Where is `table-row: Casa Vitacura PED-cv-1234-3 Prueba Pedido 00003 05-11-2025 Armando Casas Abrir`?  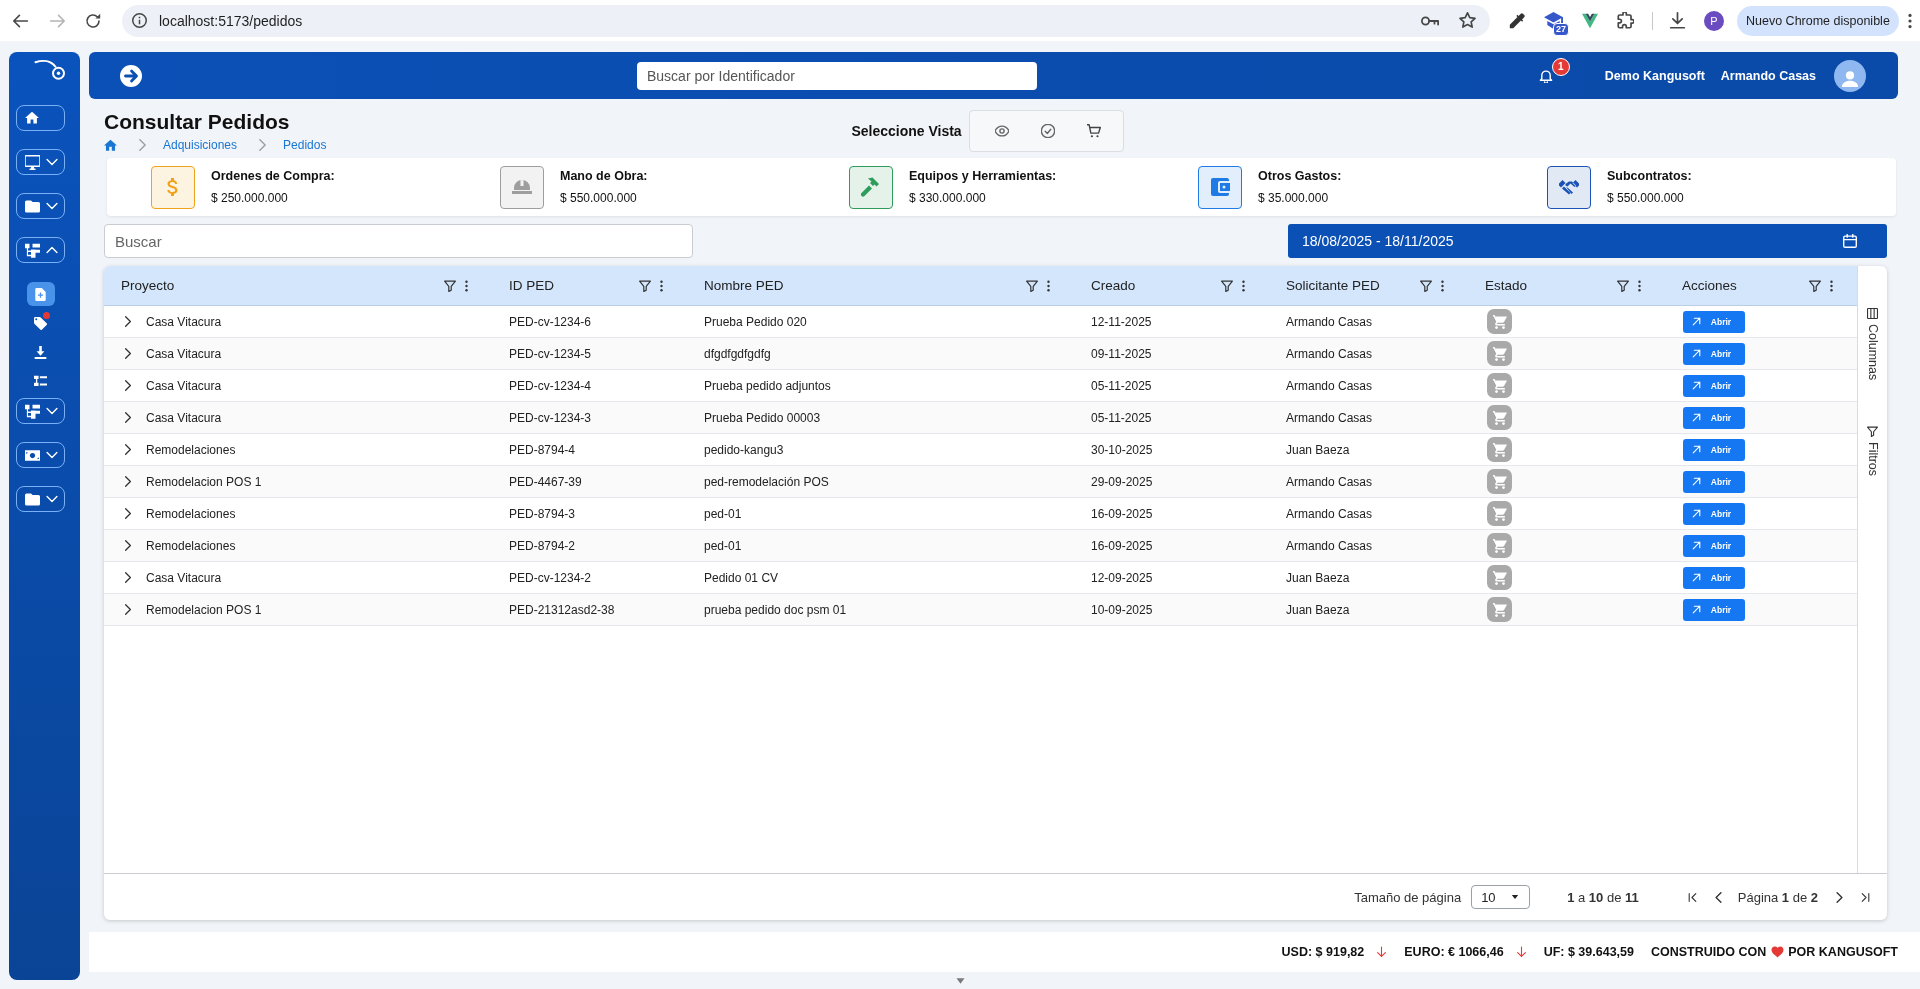
table-row: Casa Vitacura PED-cv-1234-3 Prueba Pedido 00003 05-11-2025 Armando Casas Abrir is located at coordinates (980, 418).